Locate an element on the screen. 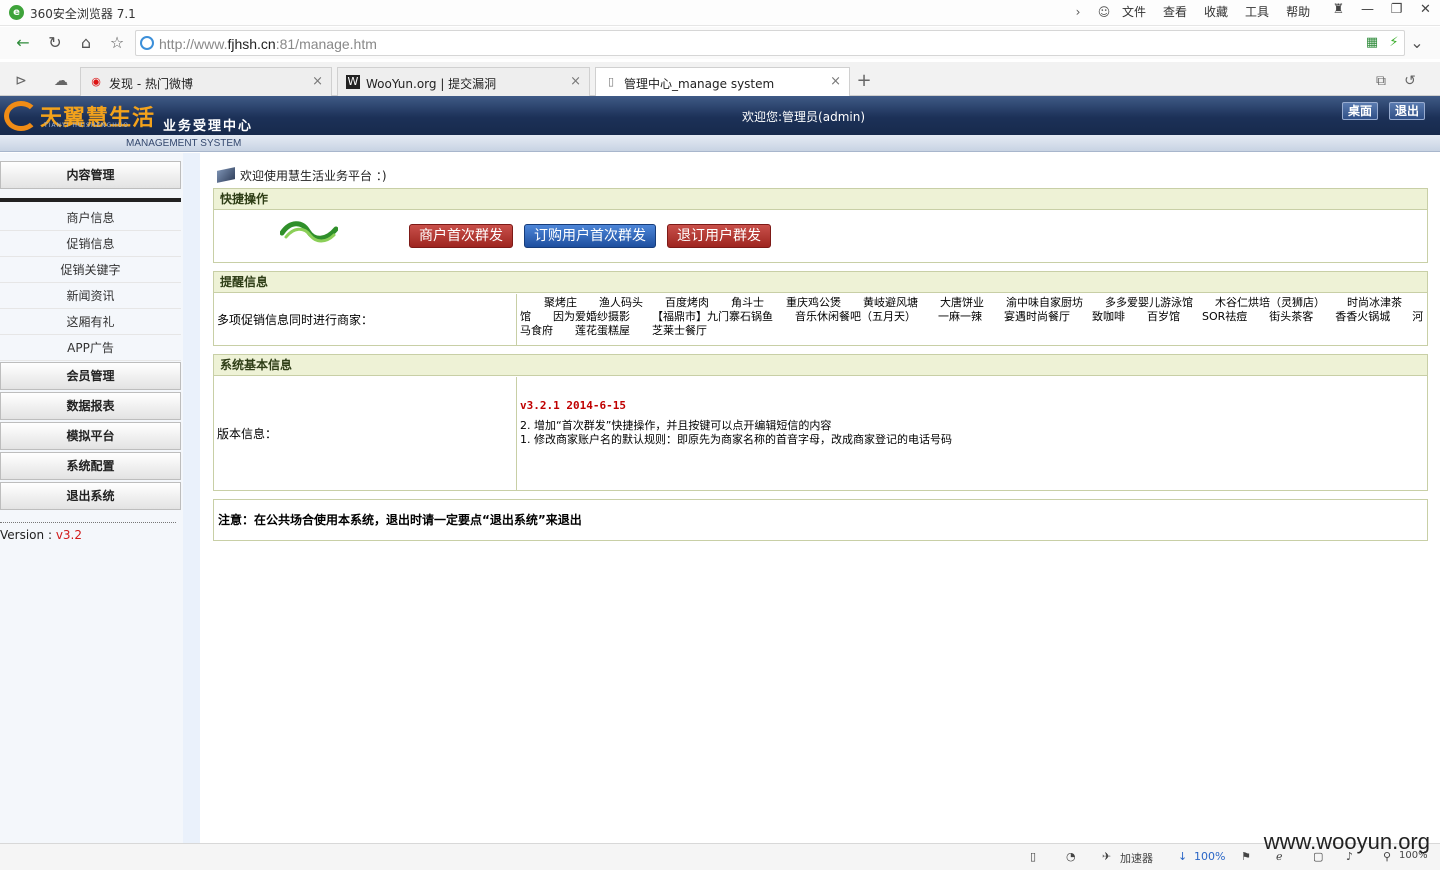 This screenshot has height=870, width=1440. menu-tools: 工具 is located at coordinates (1257, 11).